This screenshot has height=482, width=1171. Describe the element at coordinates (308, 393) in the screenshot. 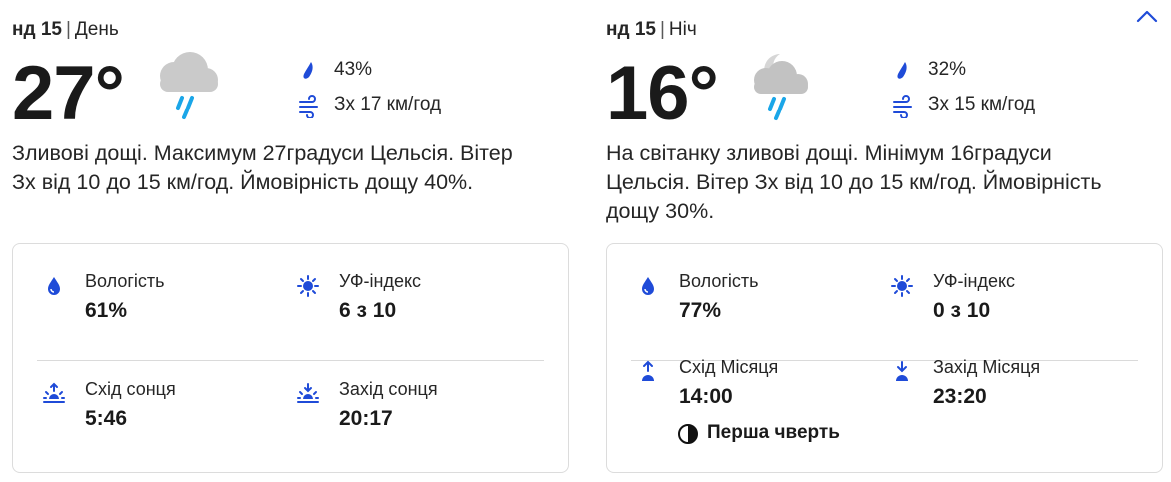

I see `sunset-icon` at that location.